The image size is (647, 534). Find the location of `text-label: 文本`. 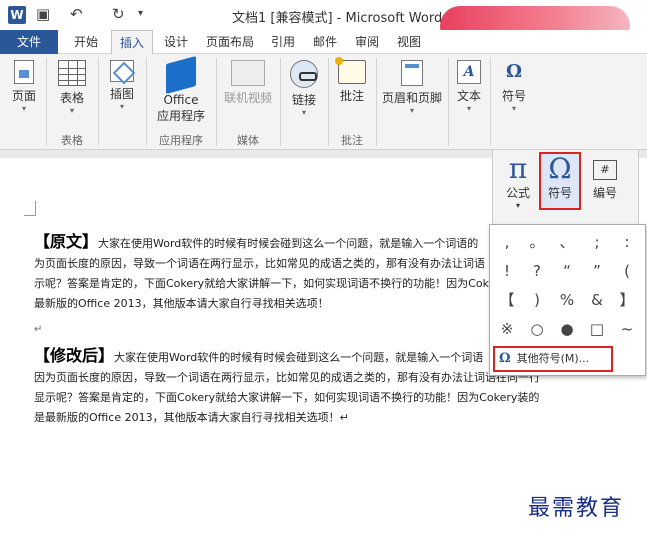

text-label: 文本 is located at coordinates (468, 96).